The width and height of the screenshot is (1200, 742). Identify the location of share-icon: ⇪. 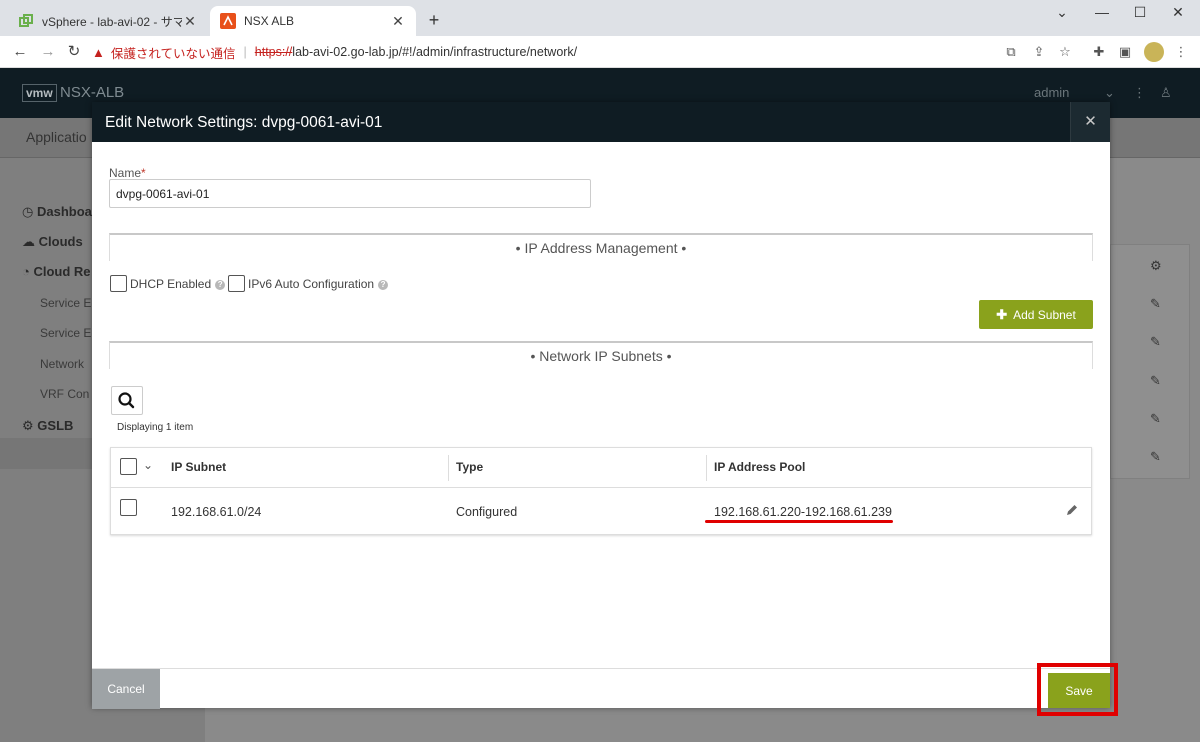
(1039, 52).